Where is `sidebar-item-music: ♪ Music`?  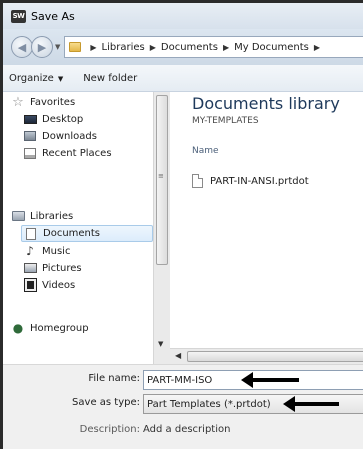
sidebar-item-music: ♪ Music is located at coordinates (47, 251).